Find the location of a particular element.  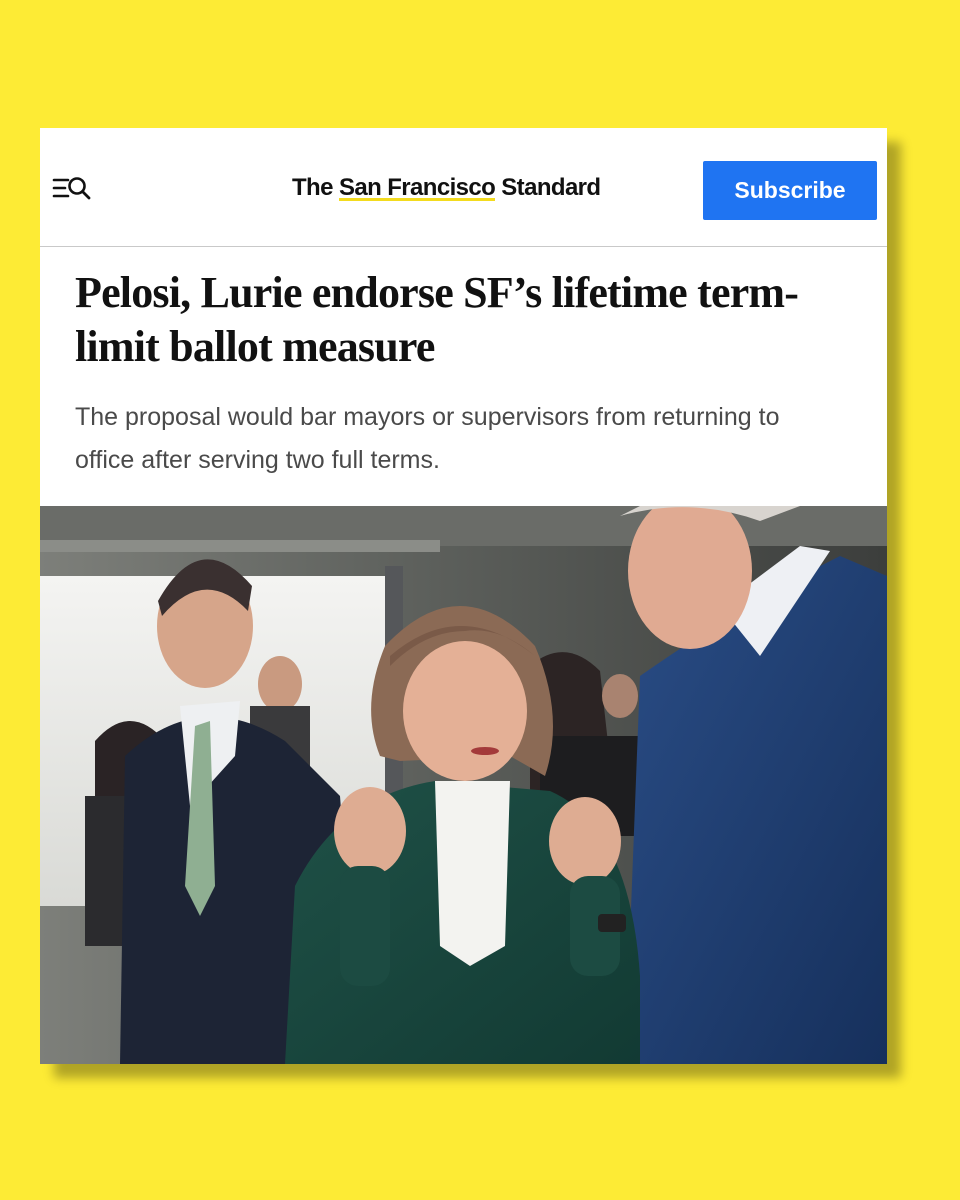

site-header: The San Francisco Standard Subscribe is located at coordinates (463, 187).